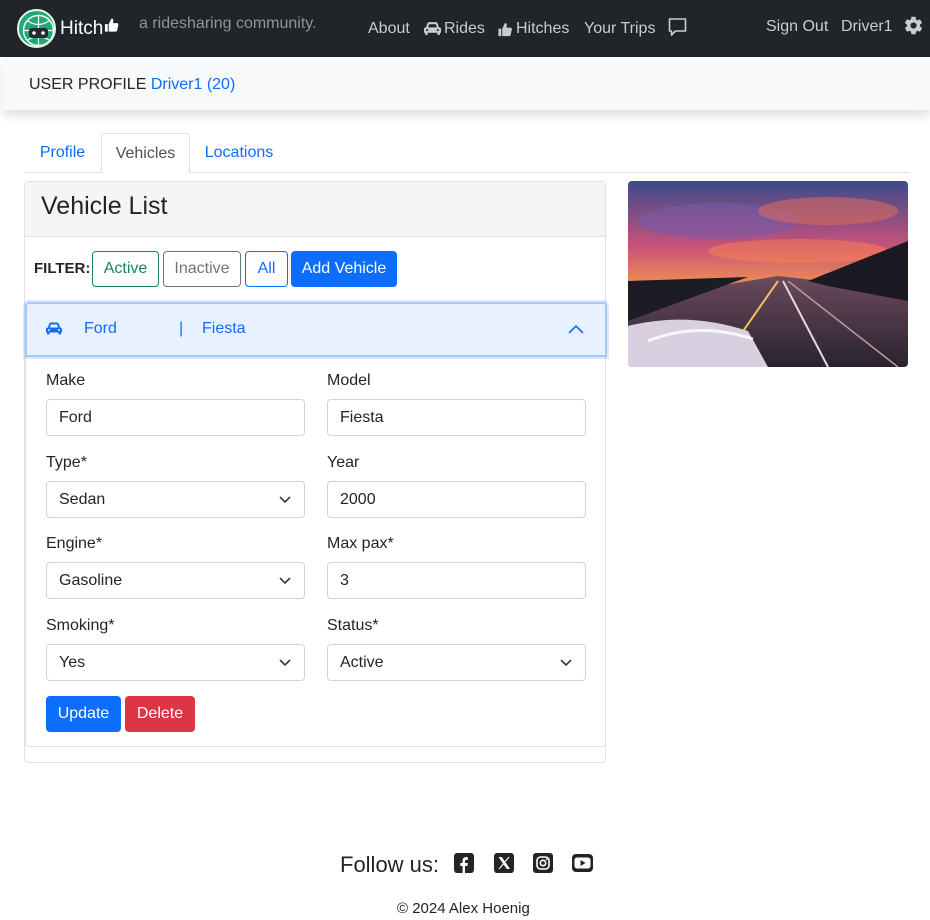 The width and height of the screenshot is (930, 920). Describe the element at coordinates (543, 863) in the screenshot. I see `instagram-icon` at that location.